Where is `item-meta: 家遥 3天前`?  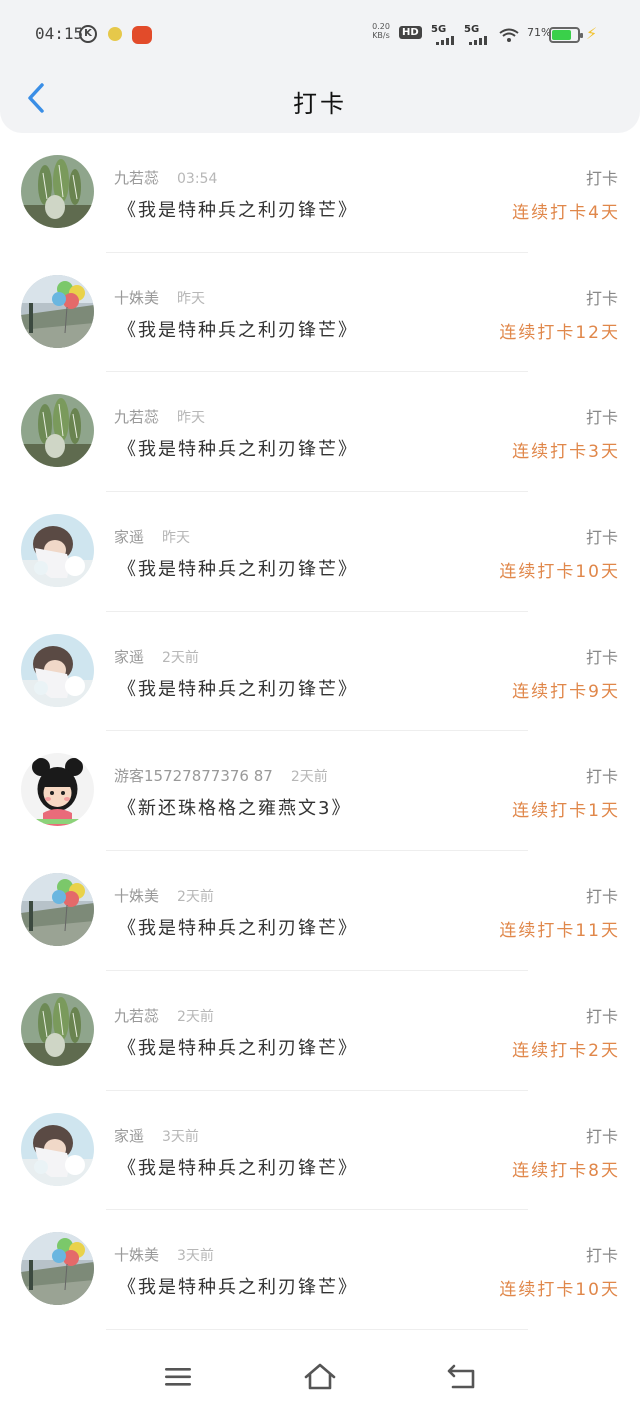
item-meta: 家遥 3天前 is located at coordinates (156, 1135).